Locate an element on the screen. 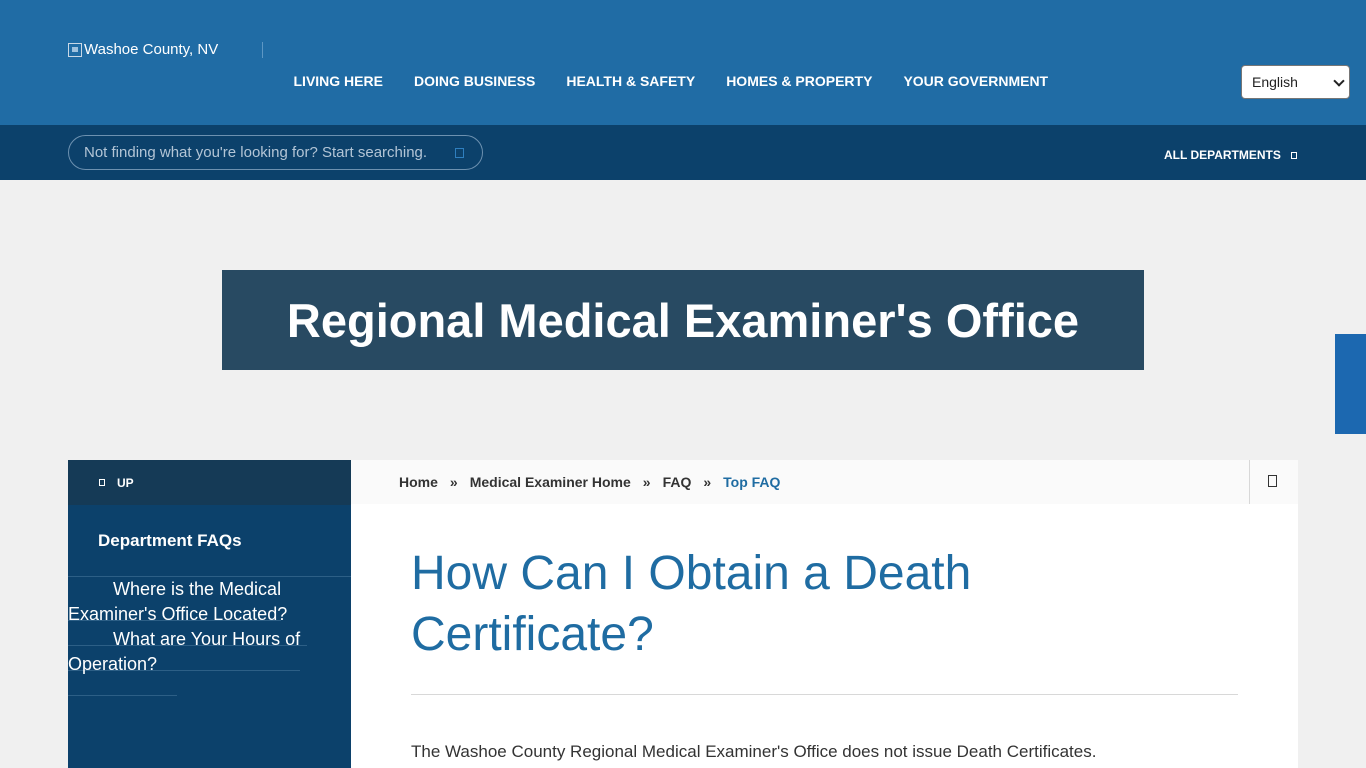 The image size is (1366, 768). sidebar-up-label: UP is located at coordinates (125, 482).